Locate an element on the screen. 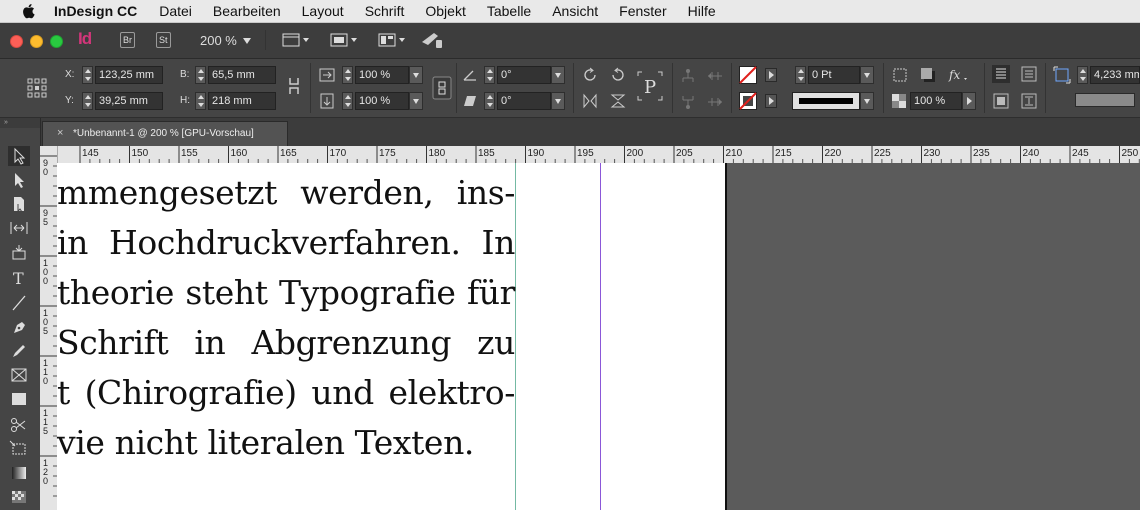 The width and height of the screenshot is (1140, 510). gradient-swatch-tool-icon is located at coordinates (19, 473).